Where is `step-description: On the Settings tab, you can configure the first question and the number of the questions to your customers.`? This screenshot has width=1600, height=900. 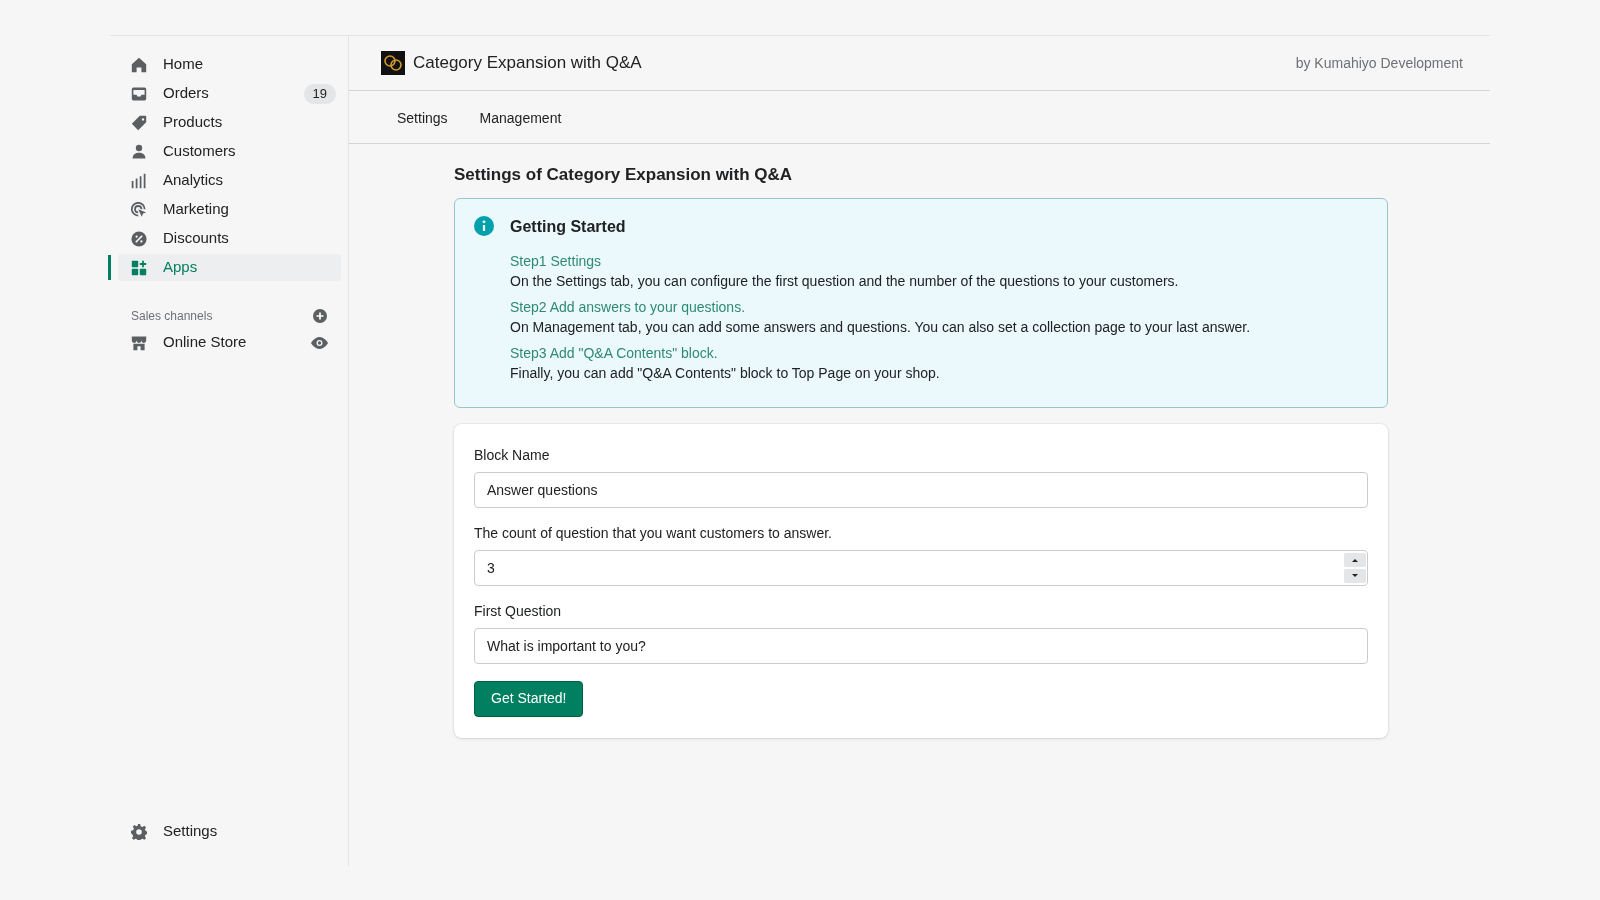 step-description: On the Settings tab, you can configure the first question and the number of the questions to your customers. is located at coordinates (845, 281).